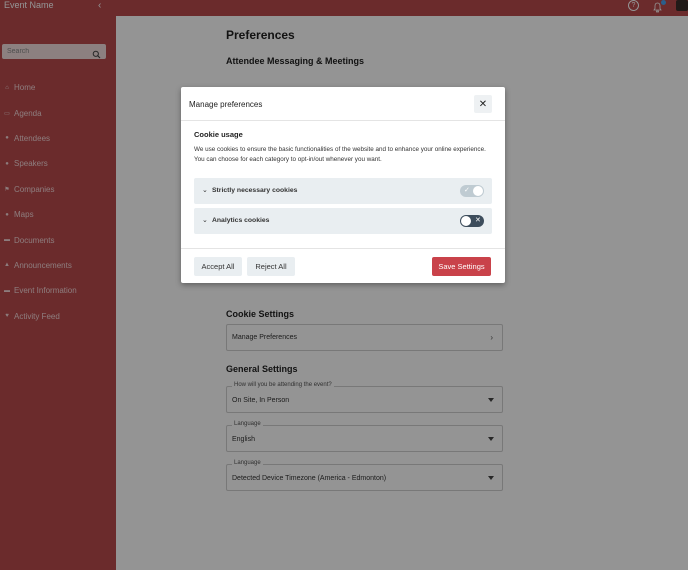  I want to click on reject-all-button: Reject All, so click(271, 266).